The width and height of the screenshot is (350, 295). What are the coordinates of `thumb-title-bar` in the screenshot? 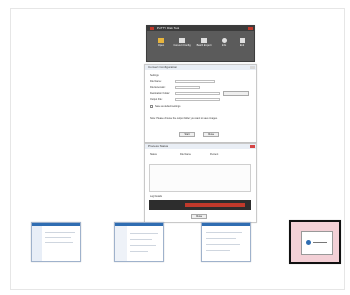 It's located at (226, 224).